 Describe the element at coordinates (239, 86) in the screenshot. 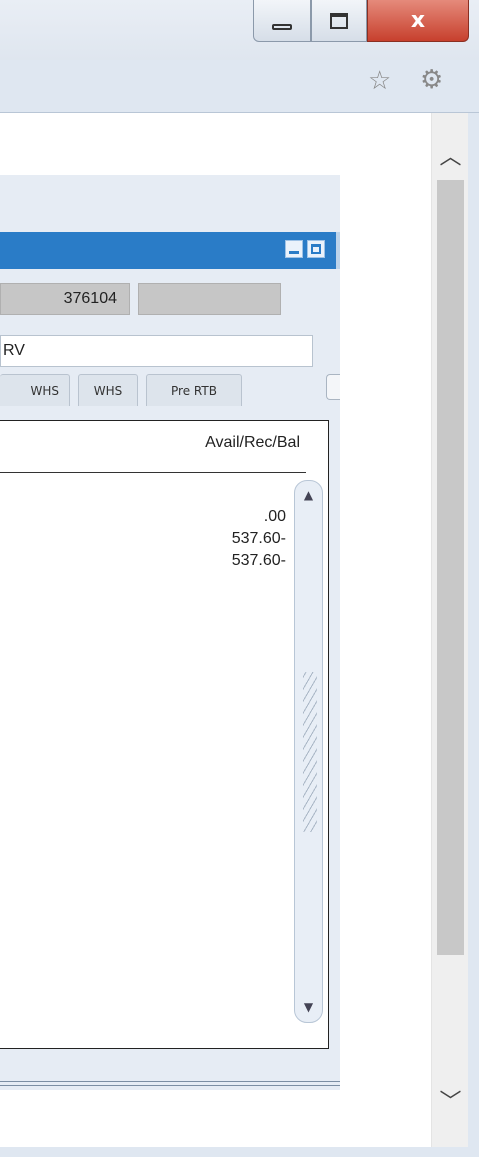

I see `browser-toolbar` at that location.